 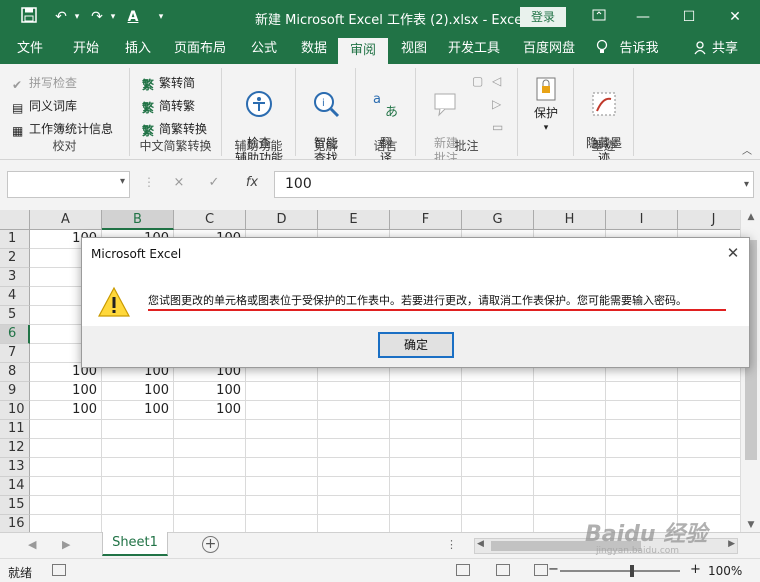 I want to click on tab-page-layout: 页面布局, so click(x=200, y=49).